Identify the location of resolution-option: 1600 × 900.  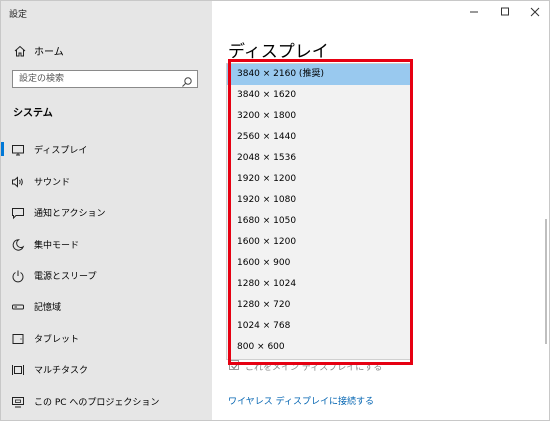
(319, 263).